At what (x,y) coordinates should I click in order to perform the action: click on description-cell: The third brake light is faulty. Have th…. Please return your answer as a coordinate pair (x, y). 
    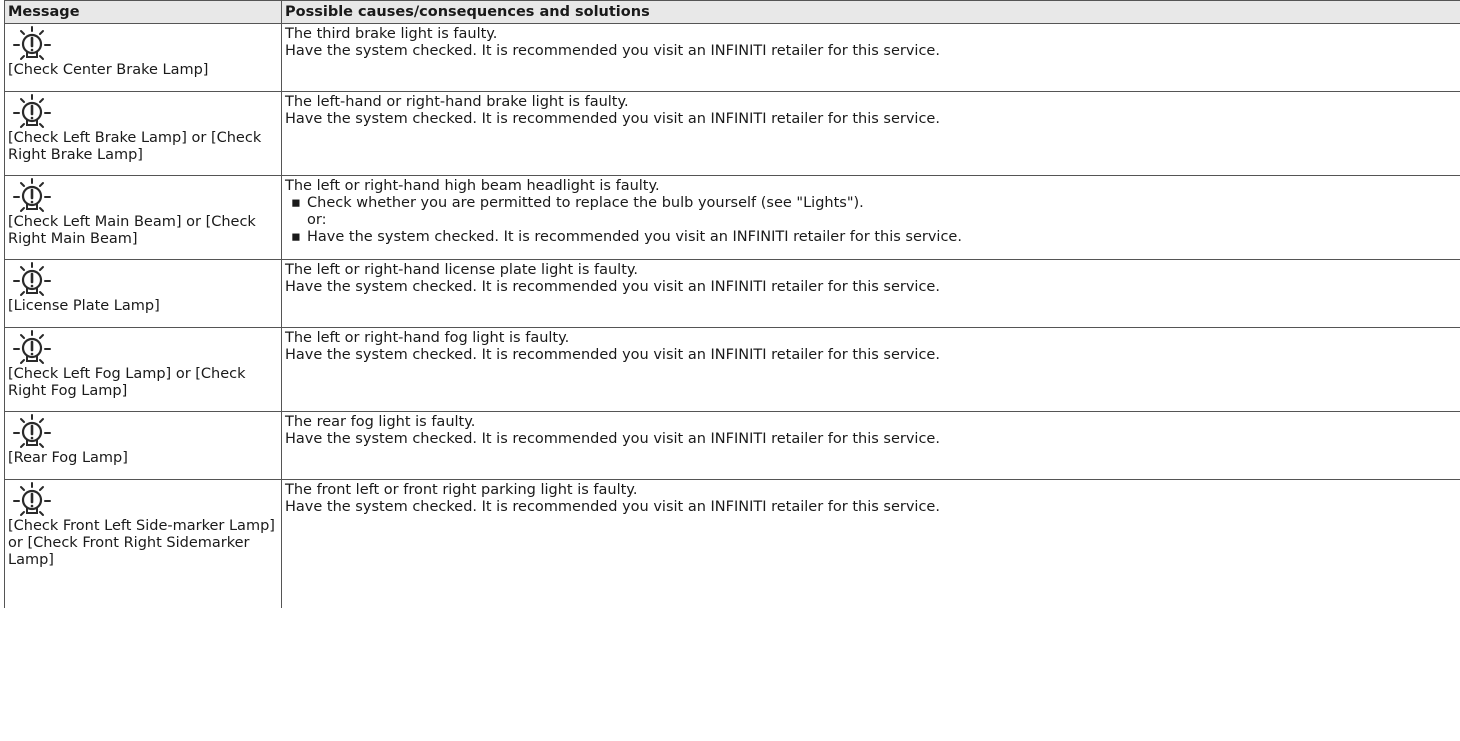
    Looking at the image, I should click on (870, 57).